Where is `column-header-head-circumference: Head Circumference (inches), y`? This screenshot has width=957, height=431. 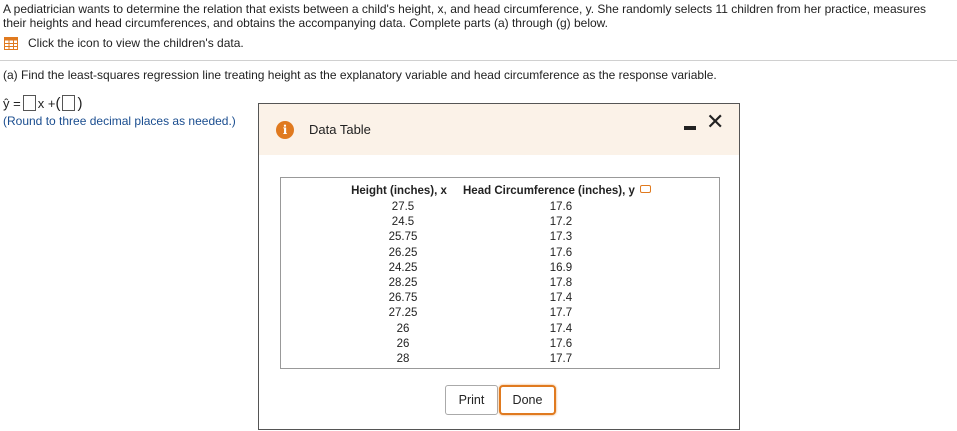
column-header-head-circumference: Head Circumference (inches), y is located at coordinates (561, 191).